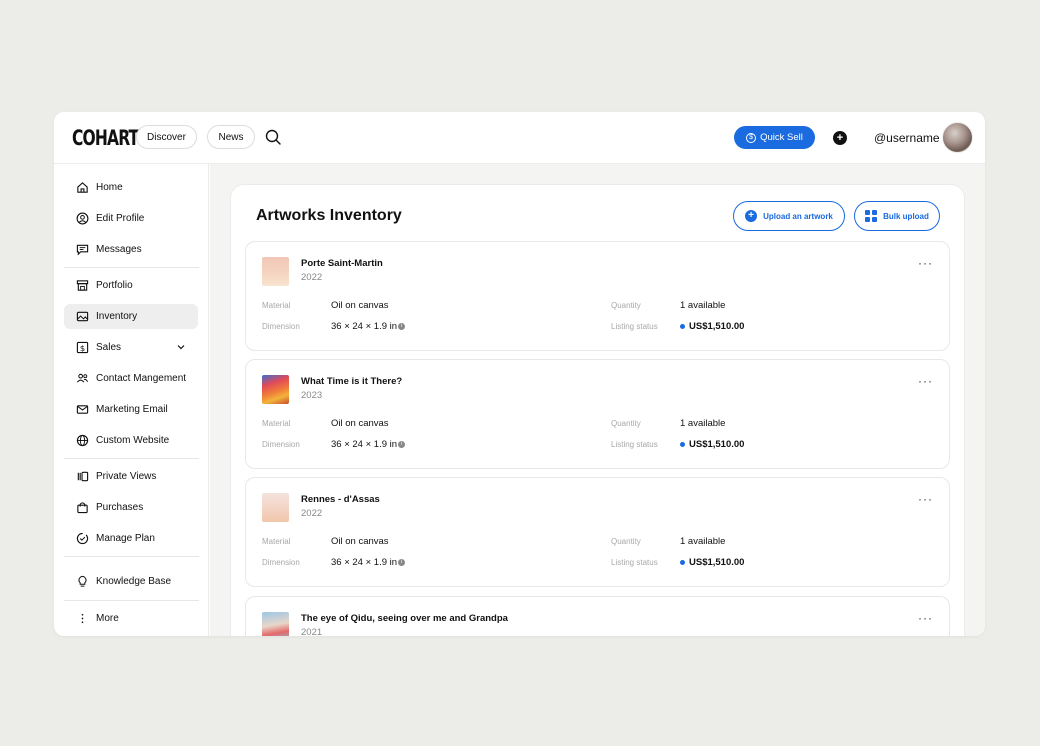  What do you see at coordinates (109, 347) in the screenshot?
I see `sidebar-item-label: Sales` at bounding box center [109, 347].